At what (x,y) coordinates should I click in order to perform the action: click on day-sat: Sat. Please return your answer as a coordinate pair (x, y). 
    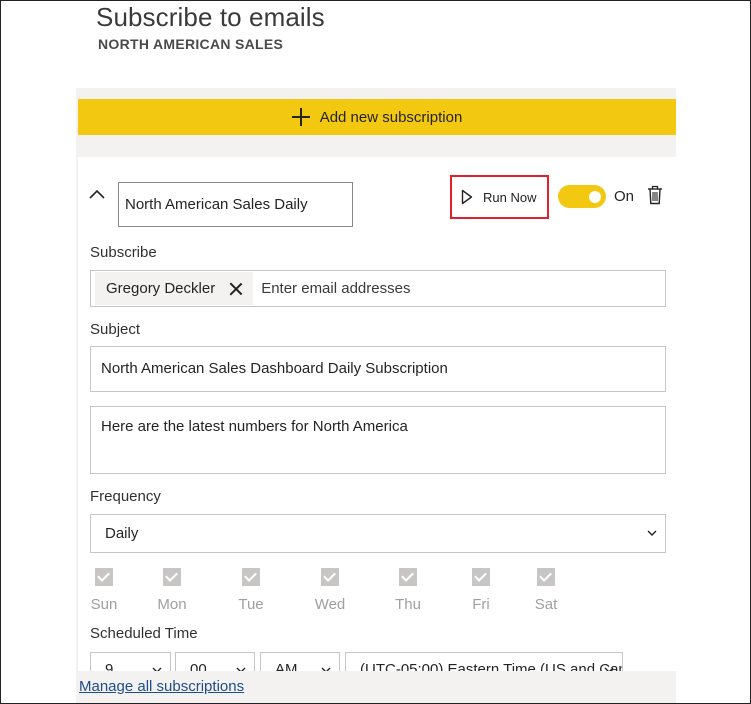
    Looking at the image, I should click on (546, 590).